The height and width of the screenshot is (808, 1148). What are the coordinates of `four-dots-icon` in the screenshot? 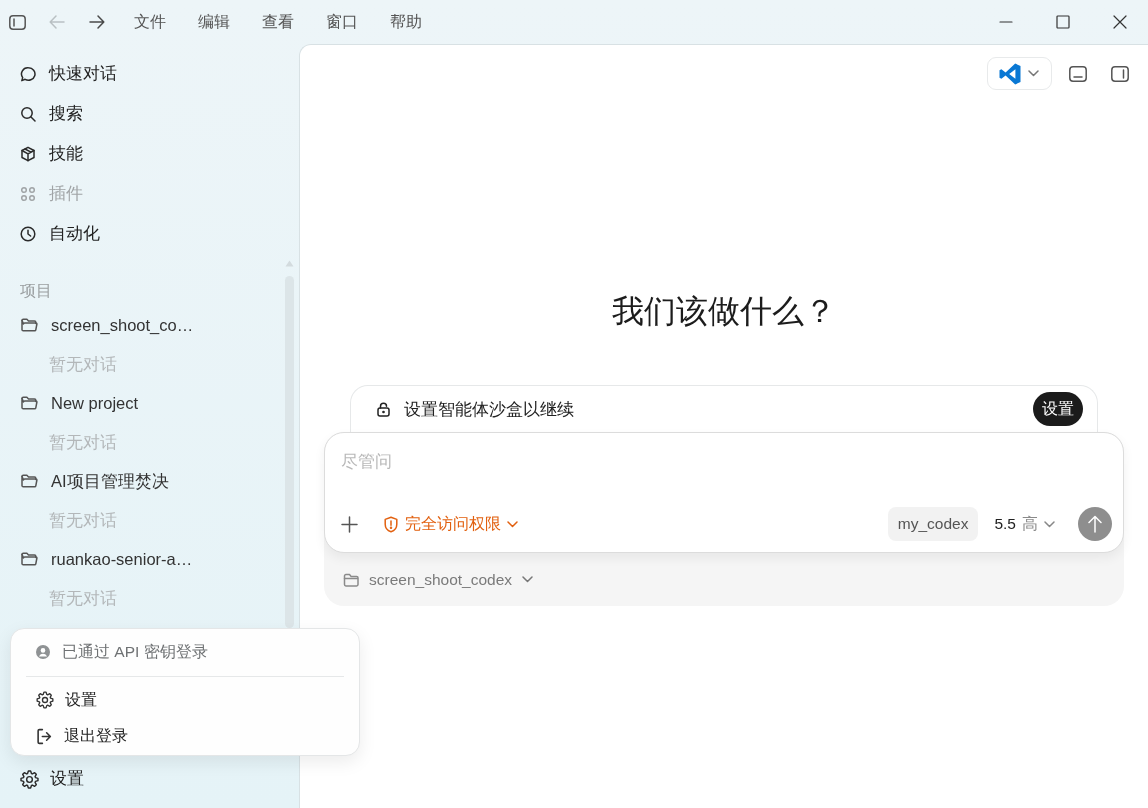 It's located at (28, 194).